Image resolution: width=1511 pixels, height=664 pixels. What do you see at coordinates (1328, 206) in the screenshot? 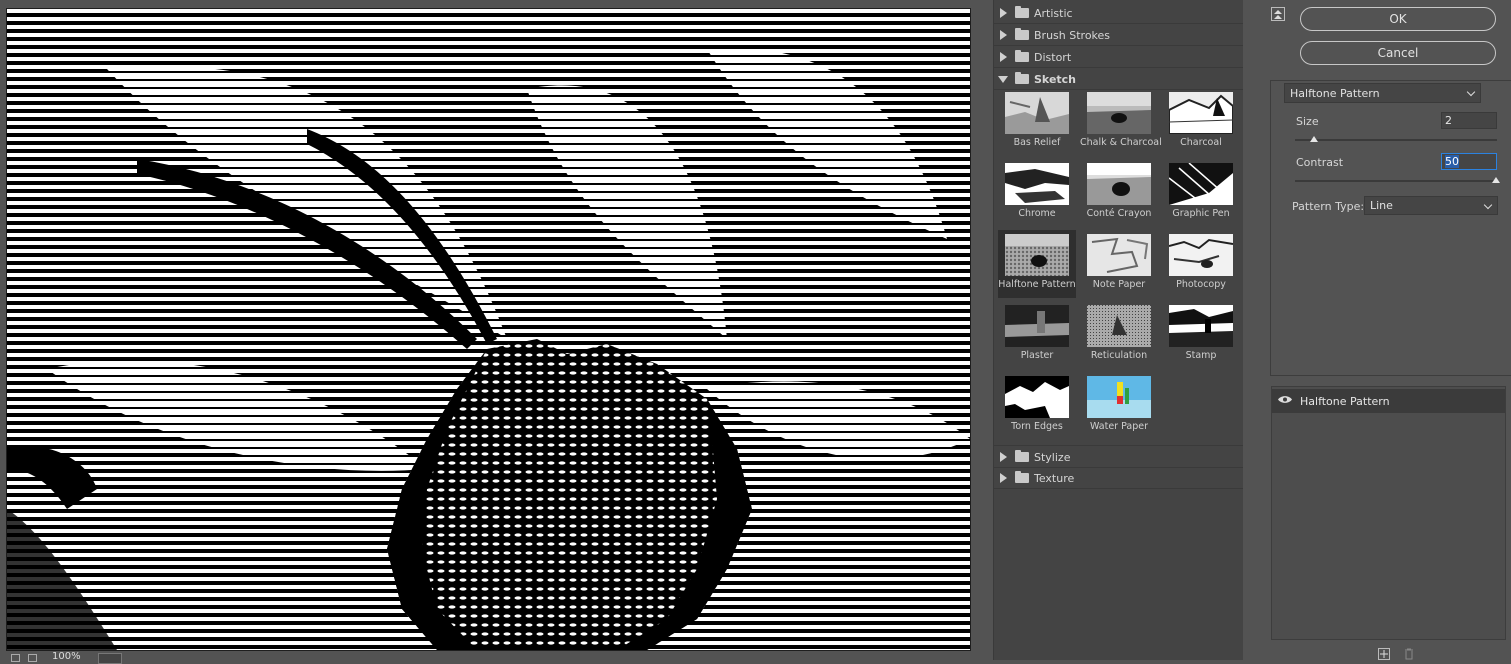
I see `pattern-type-label: Pattern Type:` at bounding box center [1328, 206].